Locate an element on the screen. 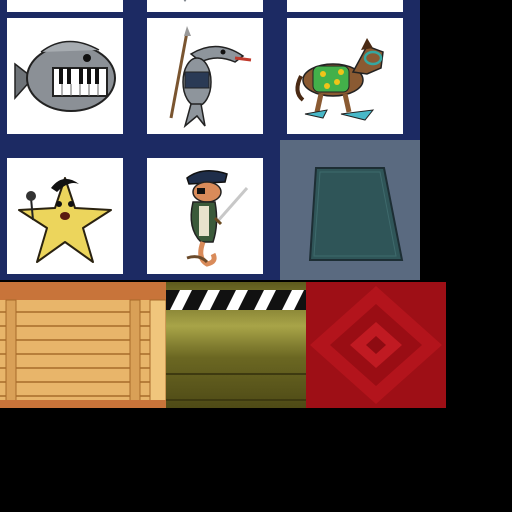 The width and height of the screenshot is (512, 512). red-velvet-texture is located at coordinates (376, 345).